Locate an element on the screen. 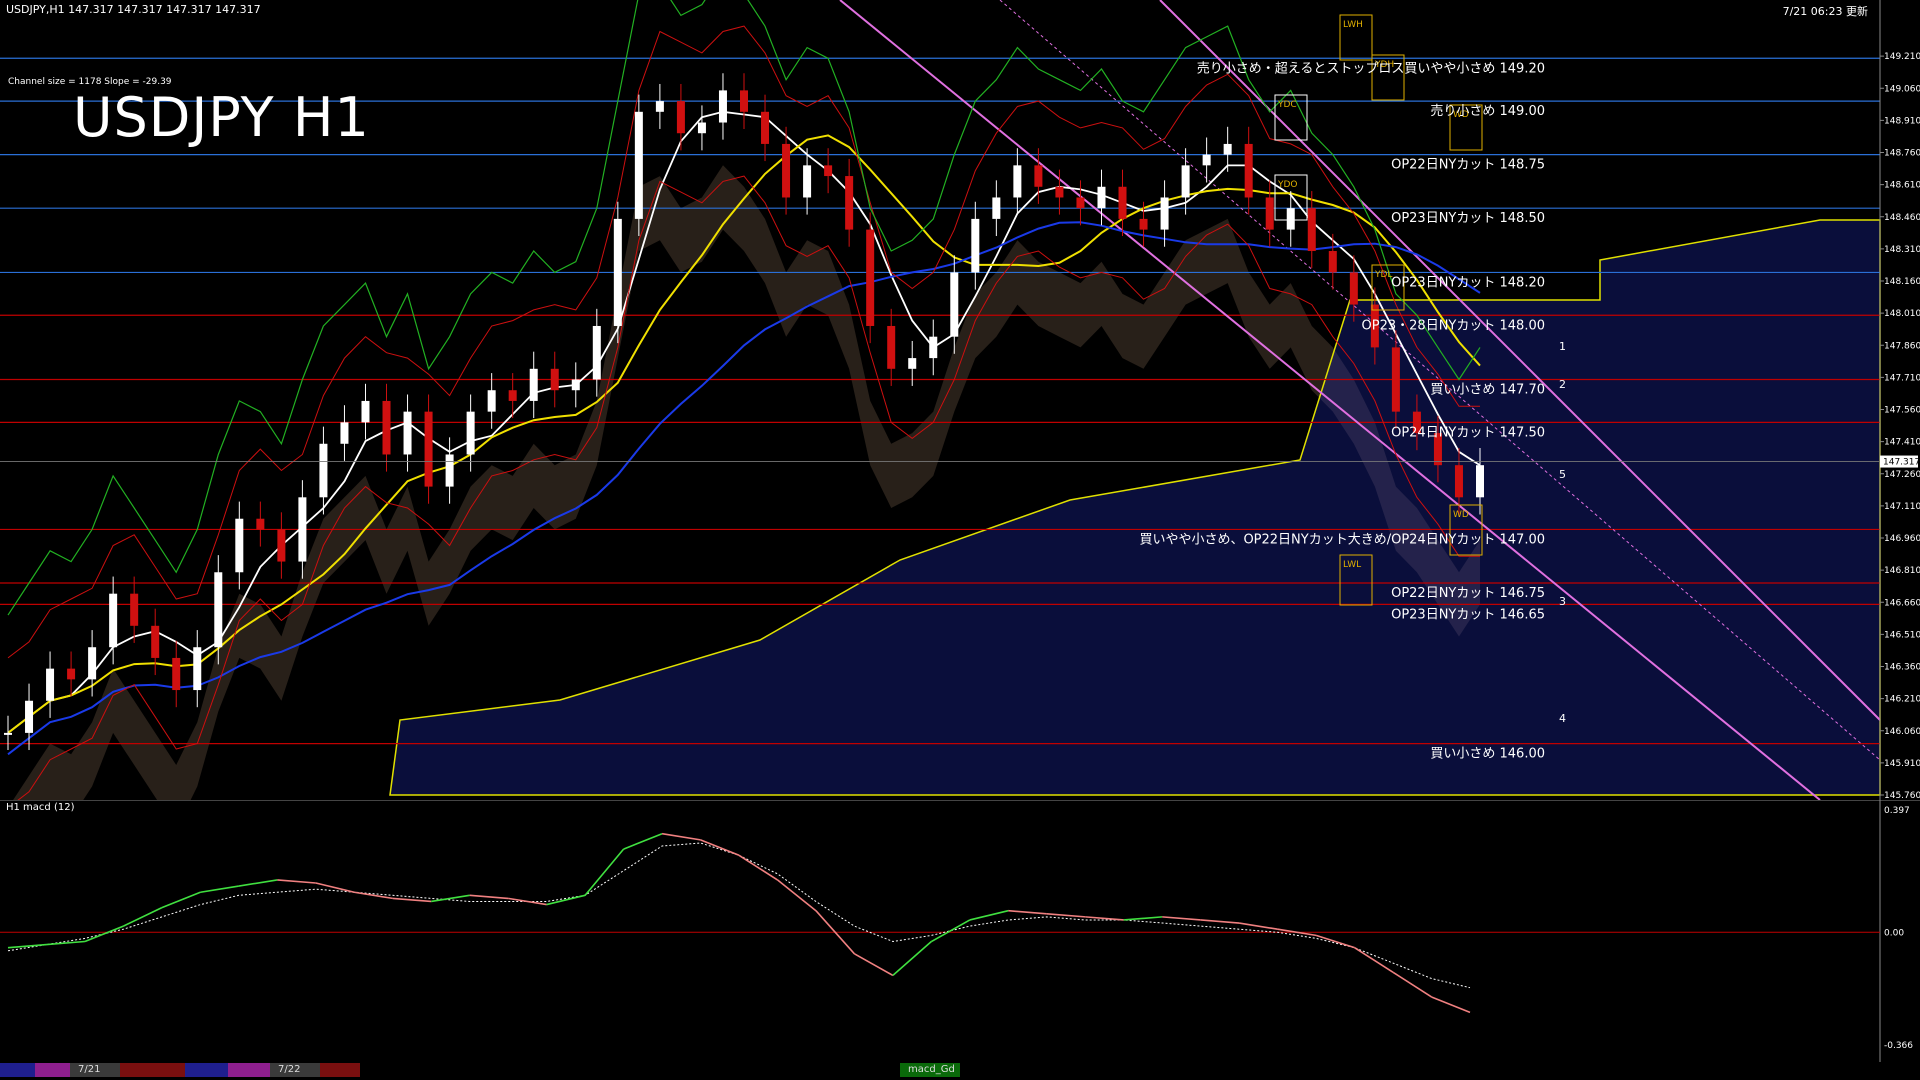  macd-title: H1 macd (12) is located at coordinates (40, 807).